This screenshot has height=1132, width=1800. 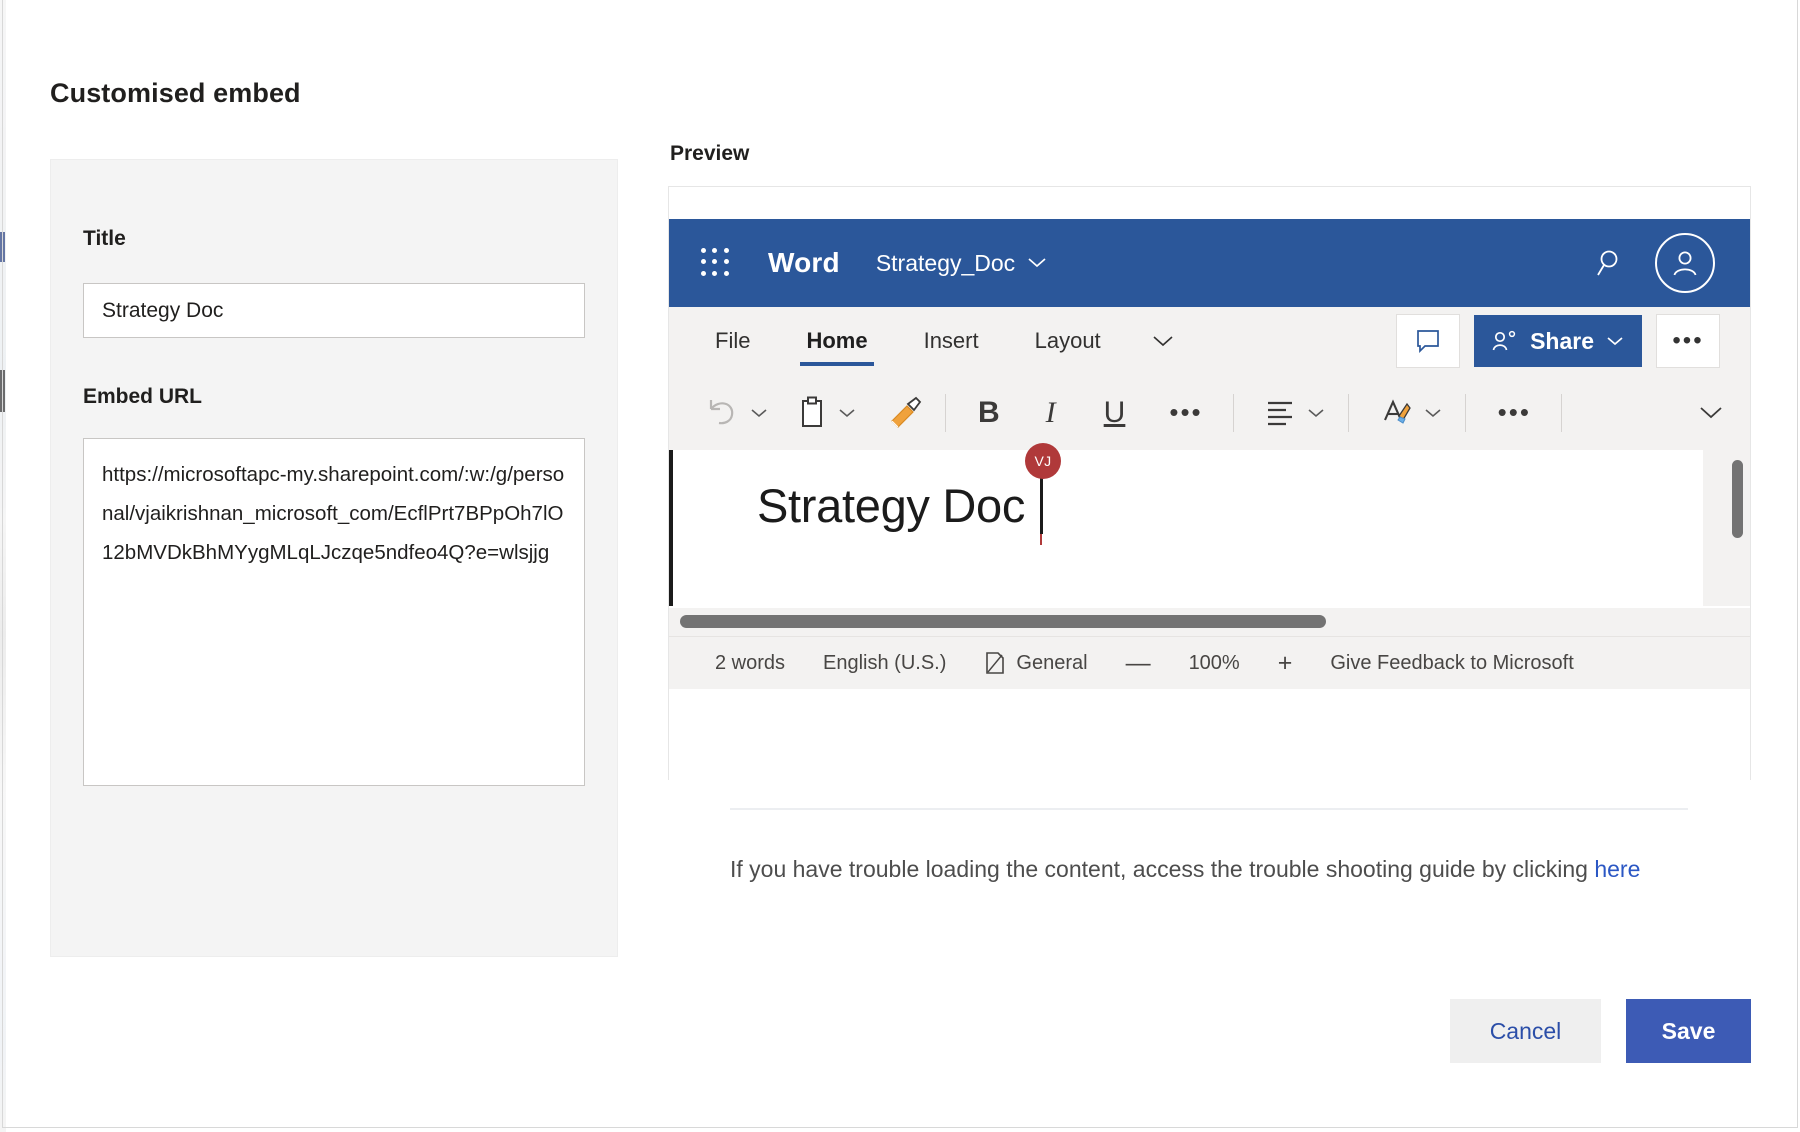 What do you see at coordinates (1052, 662) in the screenshot?
I see `document-style-label: General` at bounding box center [1052, 662].